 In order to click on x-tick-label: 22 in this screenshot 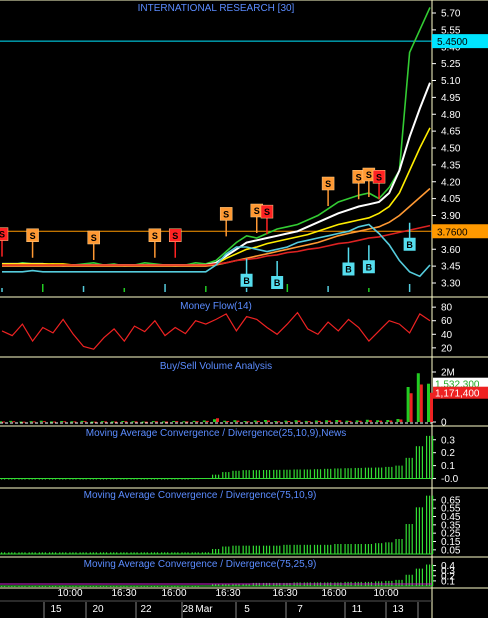, I will do `click(146, 609)`.